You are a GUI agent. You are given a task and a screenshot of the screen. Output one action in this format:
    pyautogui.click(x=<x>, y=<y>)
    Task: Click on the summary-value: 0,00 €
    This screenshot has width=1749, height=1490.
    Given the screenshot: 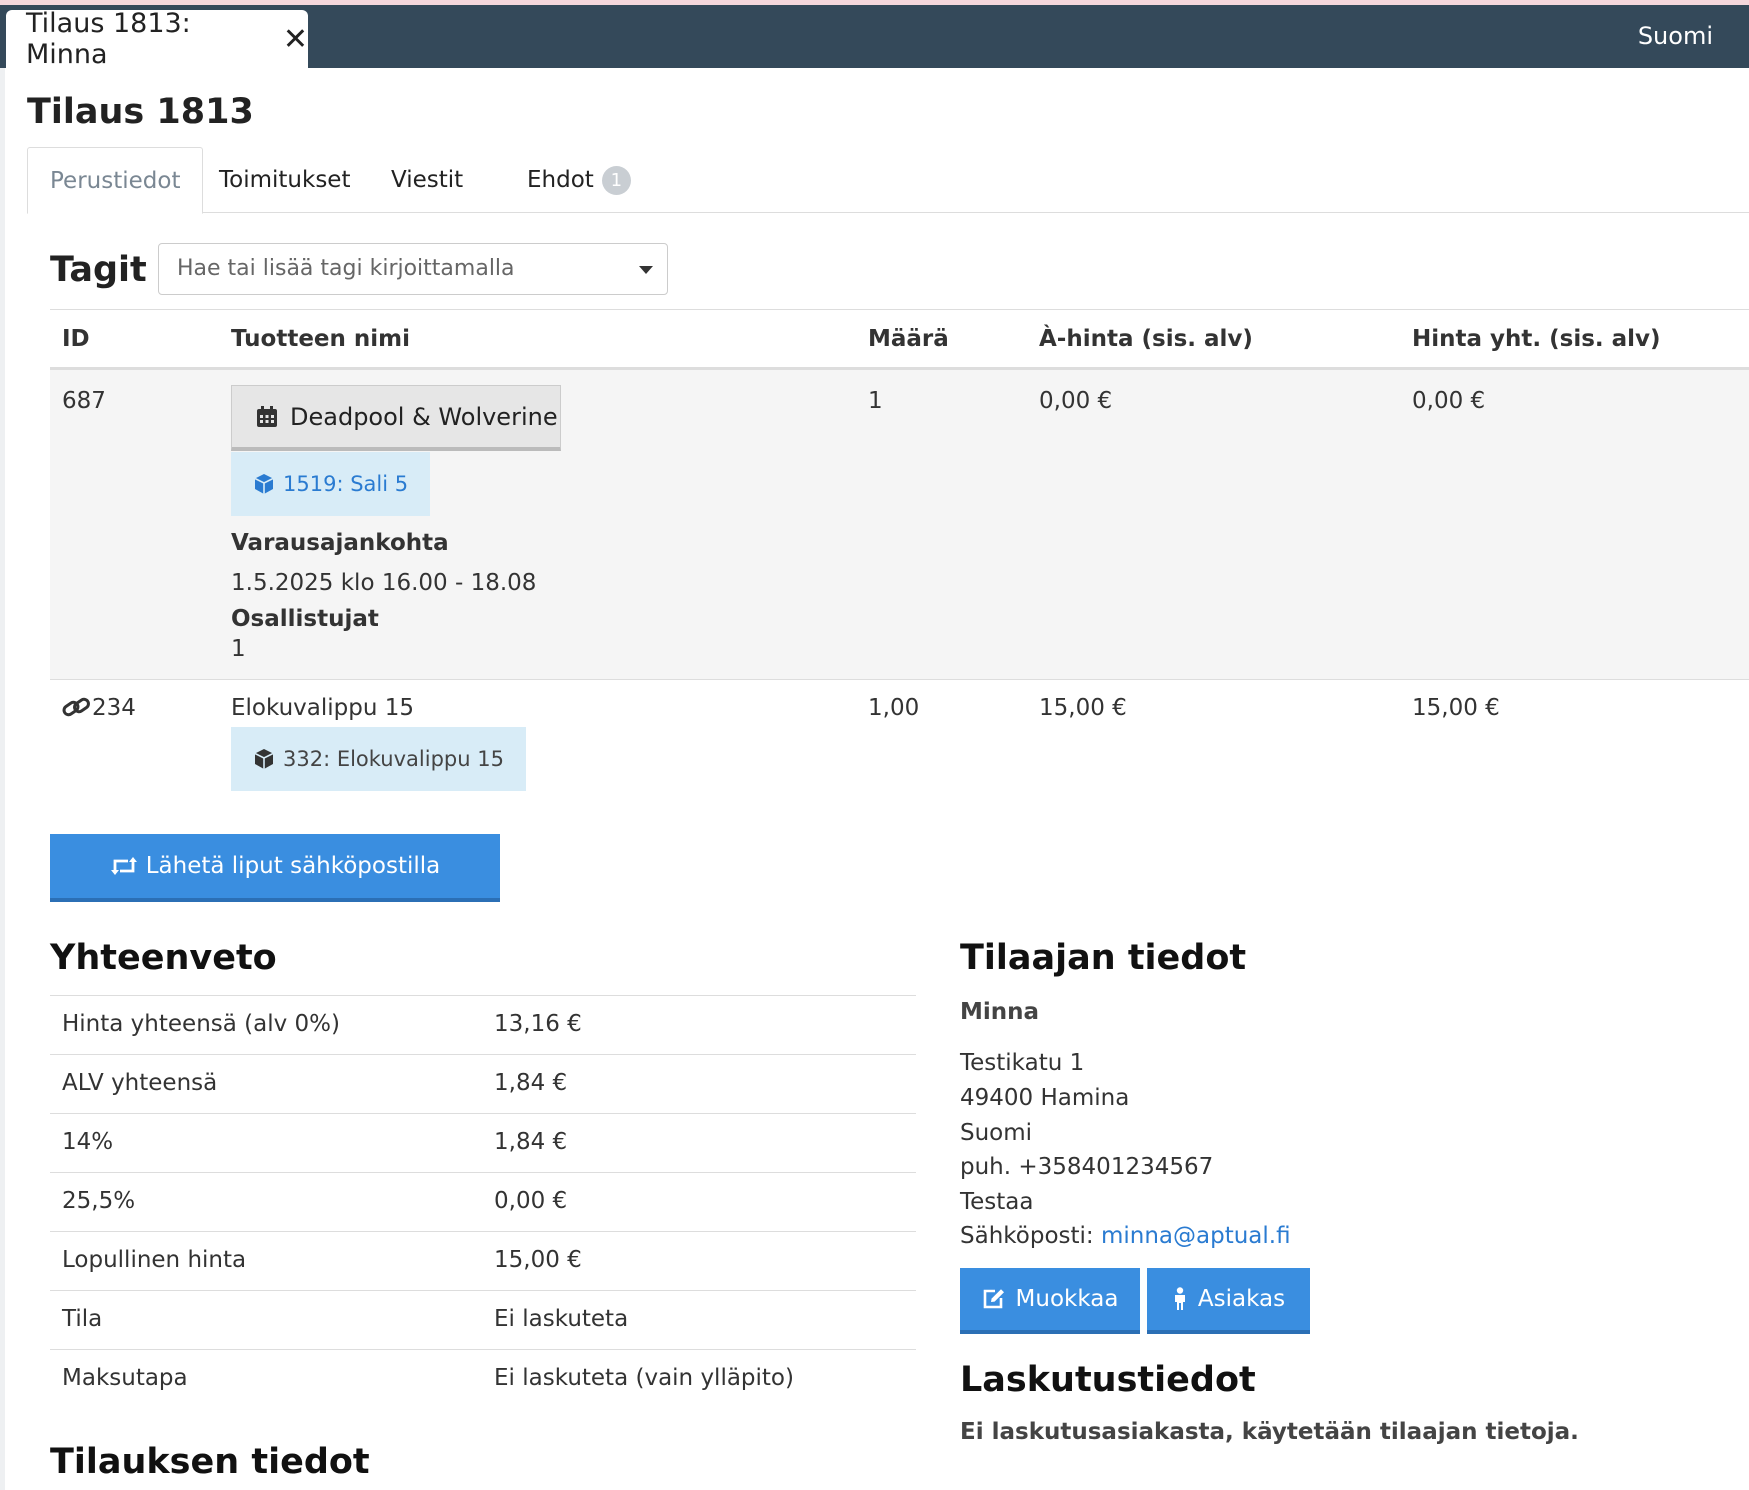 What is the action you would take?
    pyautogui.click(x=531, y=1201)
    